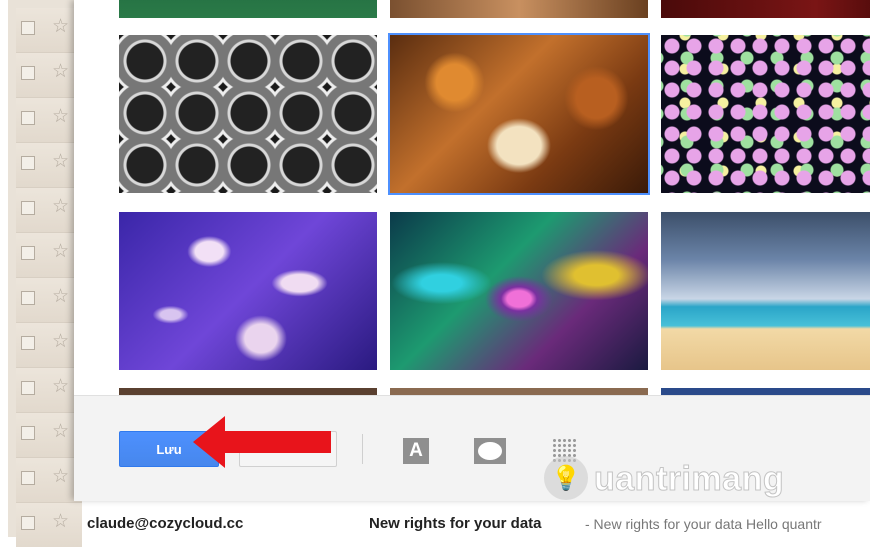 The height and width of the screenshot is (547, 870). Describe the element at coordinates (262, 442) in the screenshot. I see `annotation-arrow` at that location.